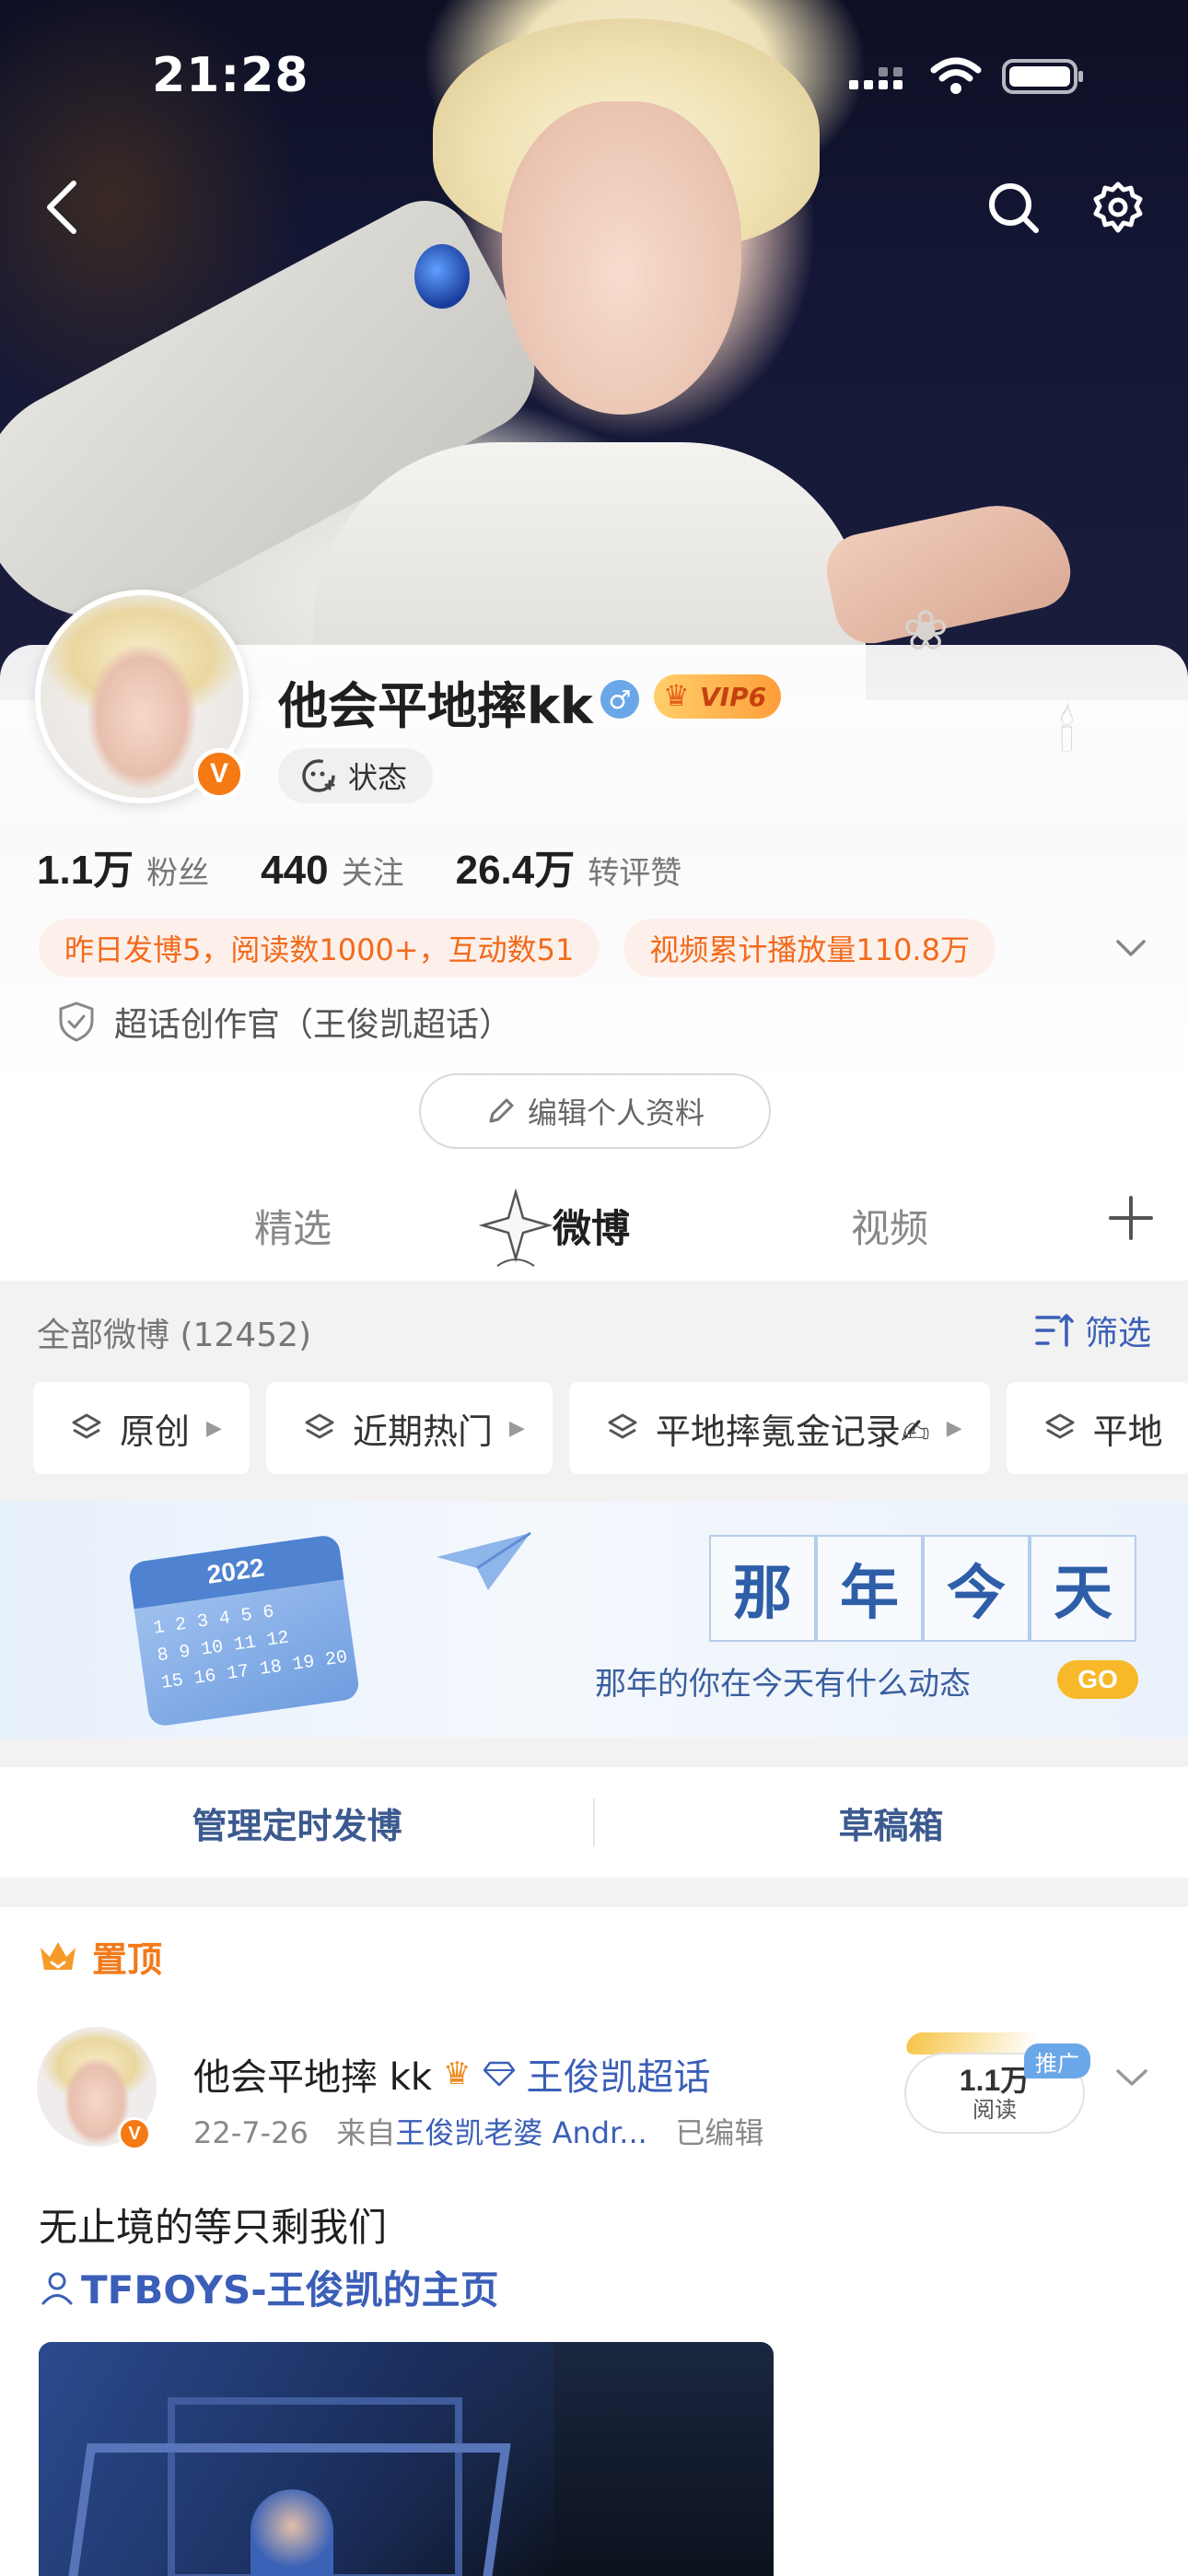 The height and width of the screenshot is (2576, 1188). Describe the element at coordinates (891, 1822) in the screenshot. I see `drafts-button: 草稿箱` at that location.